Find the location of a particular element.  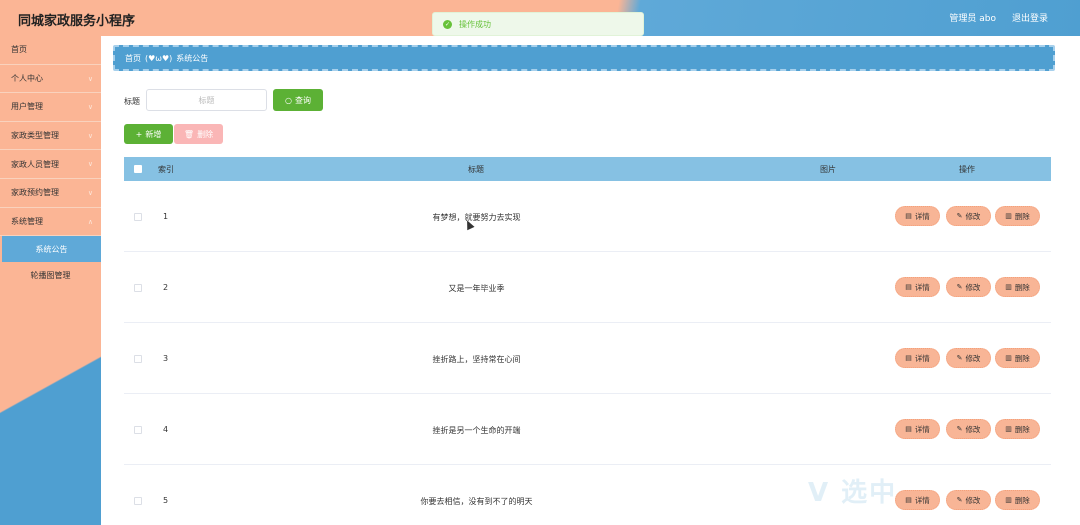

sidebar-item-label: 家政人员管理 is located at coordinates (35, 164).